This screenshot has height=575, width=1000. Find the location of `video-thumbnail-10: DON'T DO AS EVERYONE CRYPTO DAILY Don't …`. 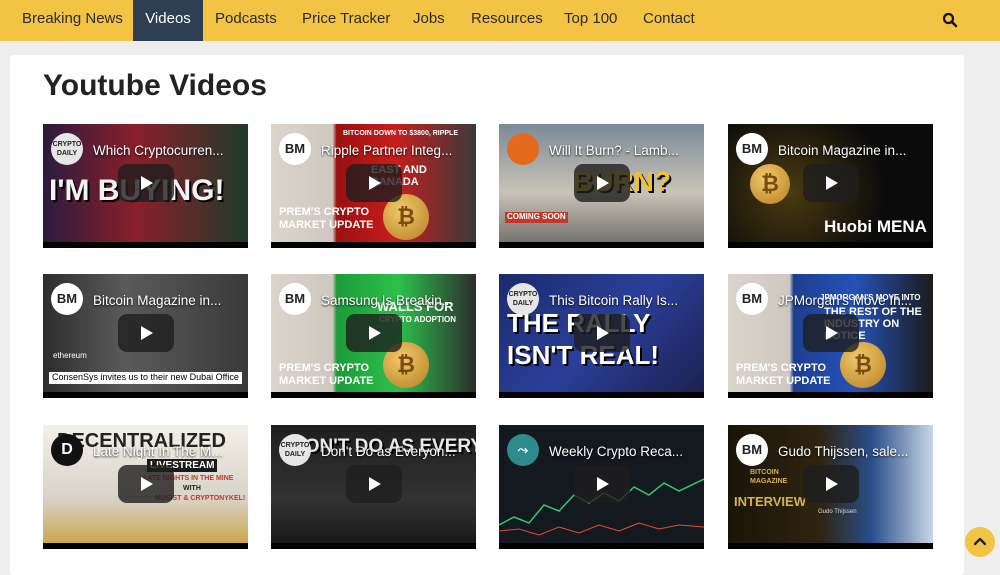

video-thumbnail-10: DON'T DO AS EVERYONE CRYPTO DAILY Don't … is located at coordinates (373, 487).